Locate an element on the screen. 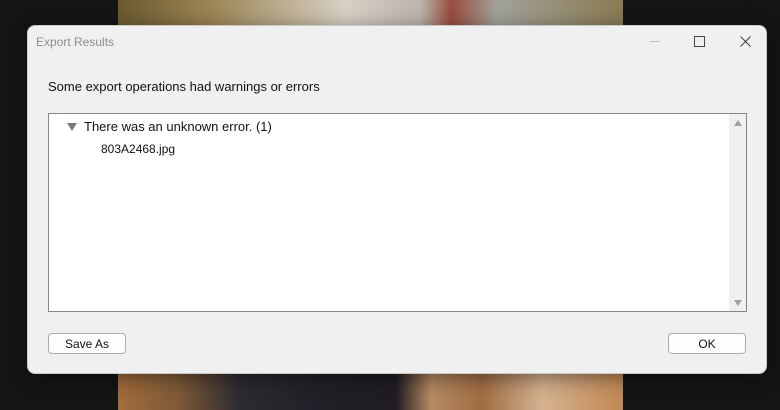  tree-item-file: 803A2468.jpg is located at coordinates (138, 149).